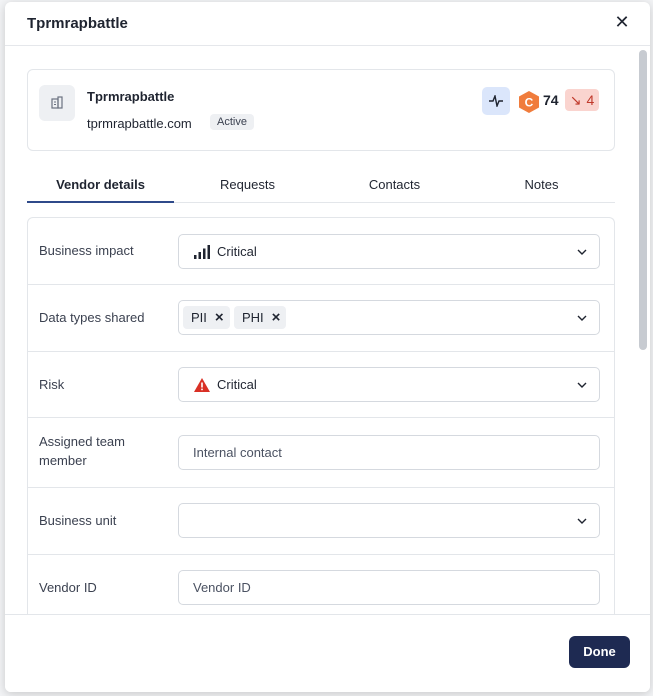  Describe the element at coordinates (394, 190) in the screenshot. I see `tab-contacts: Contacts` at that location.